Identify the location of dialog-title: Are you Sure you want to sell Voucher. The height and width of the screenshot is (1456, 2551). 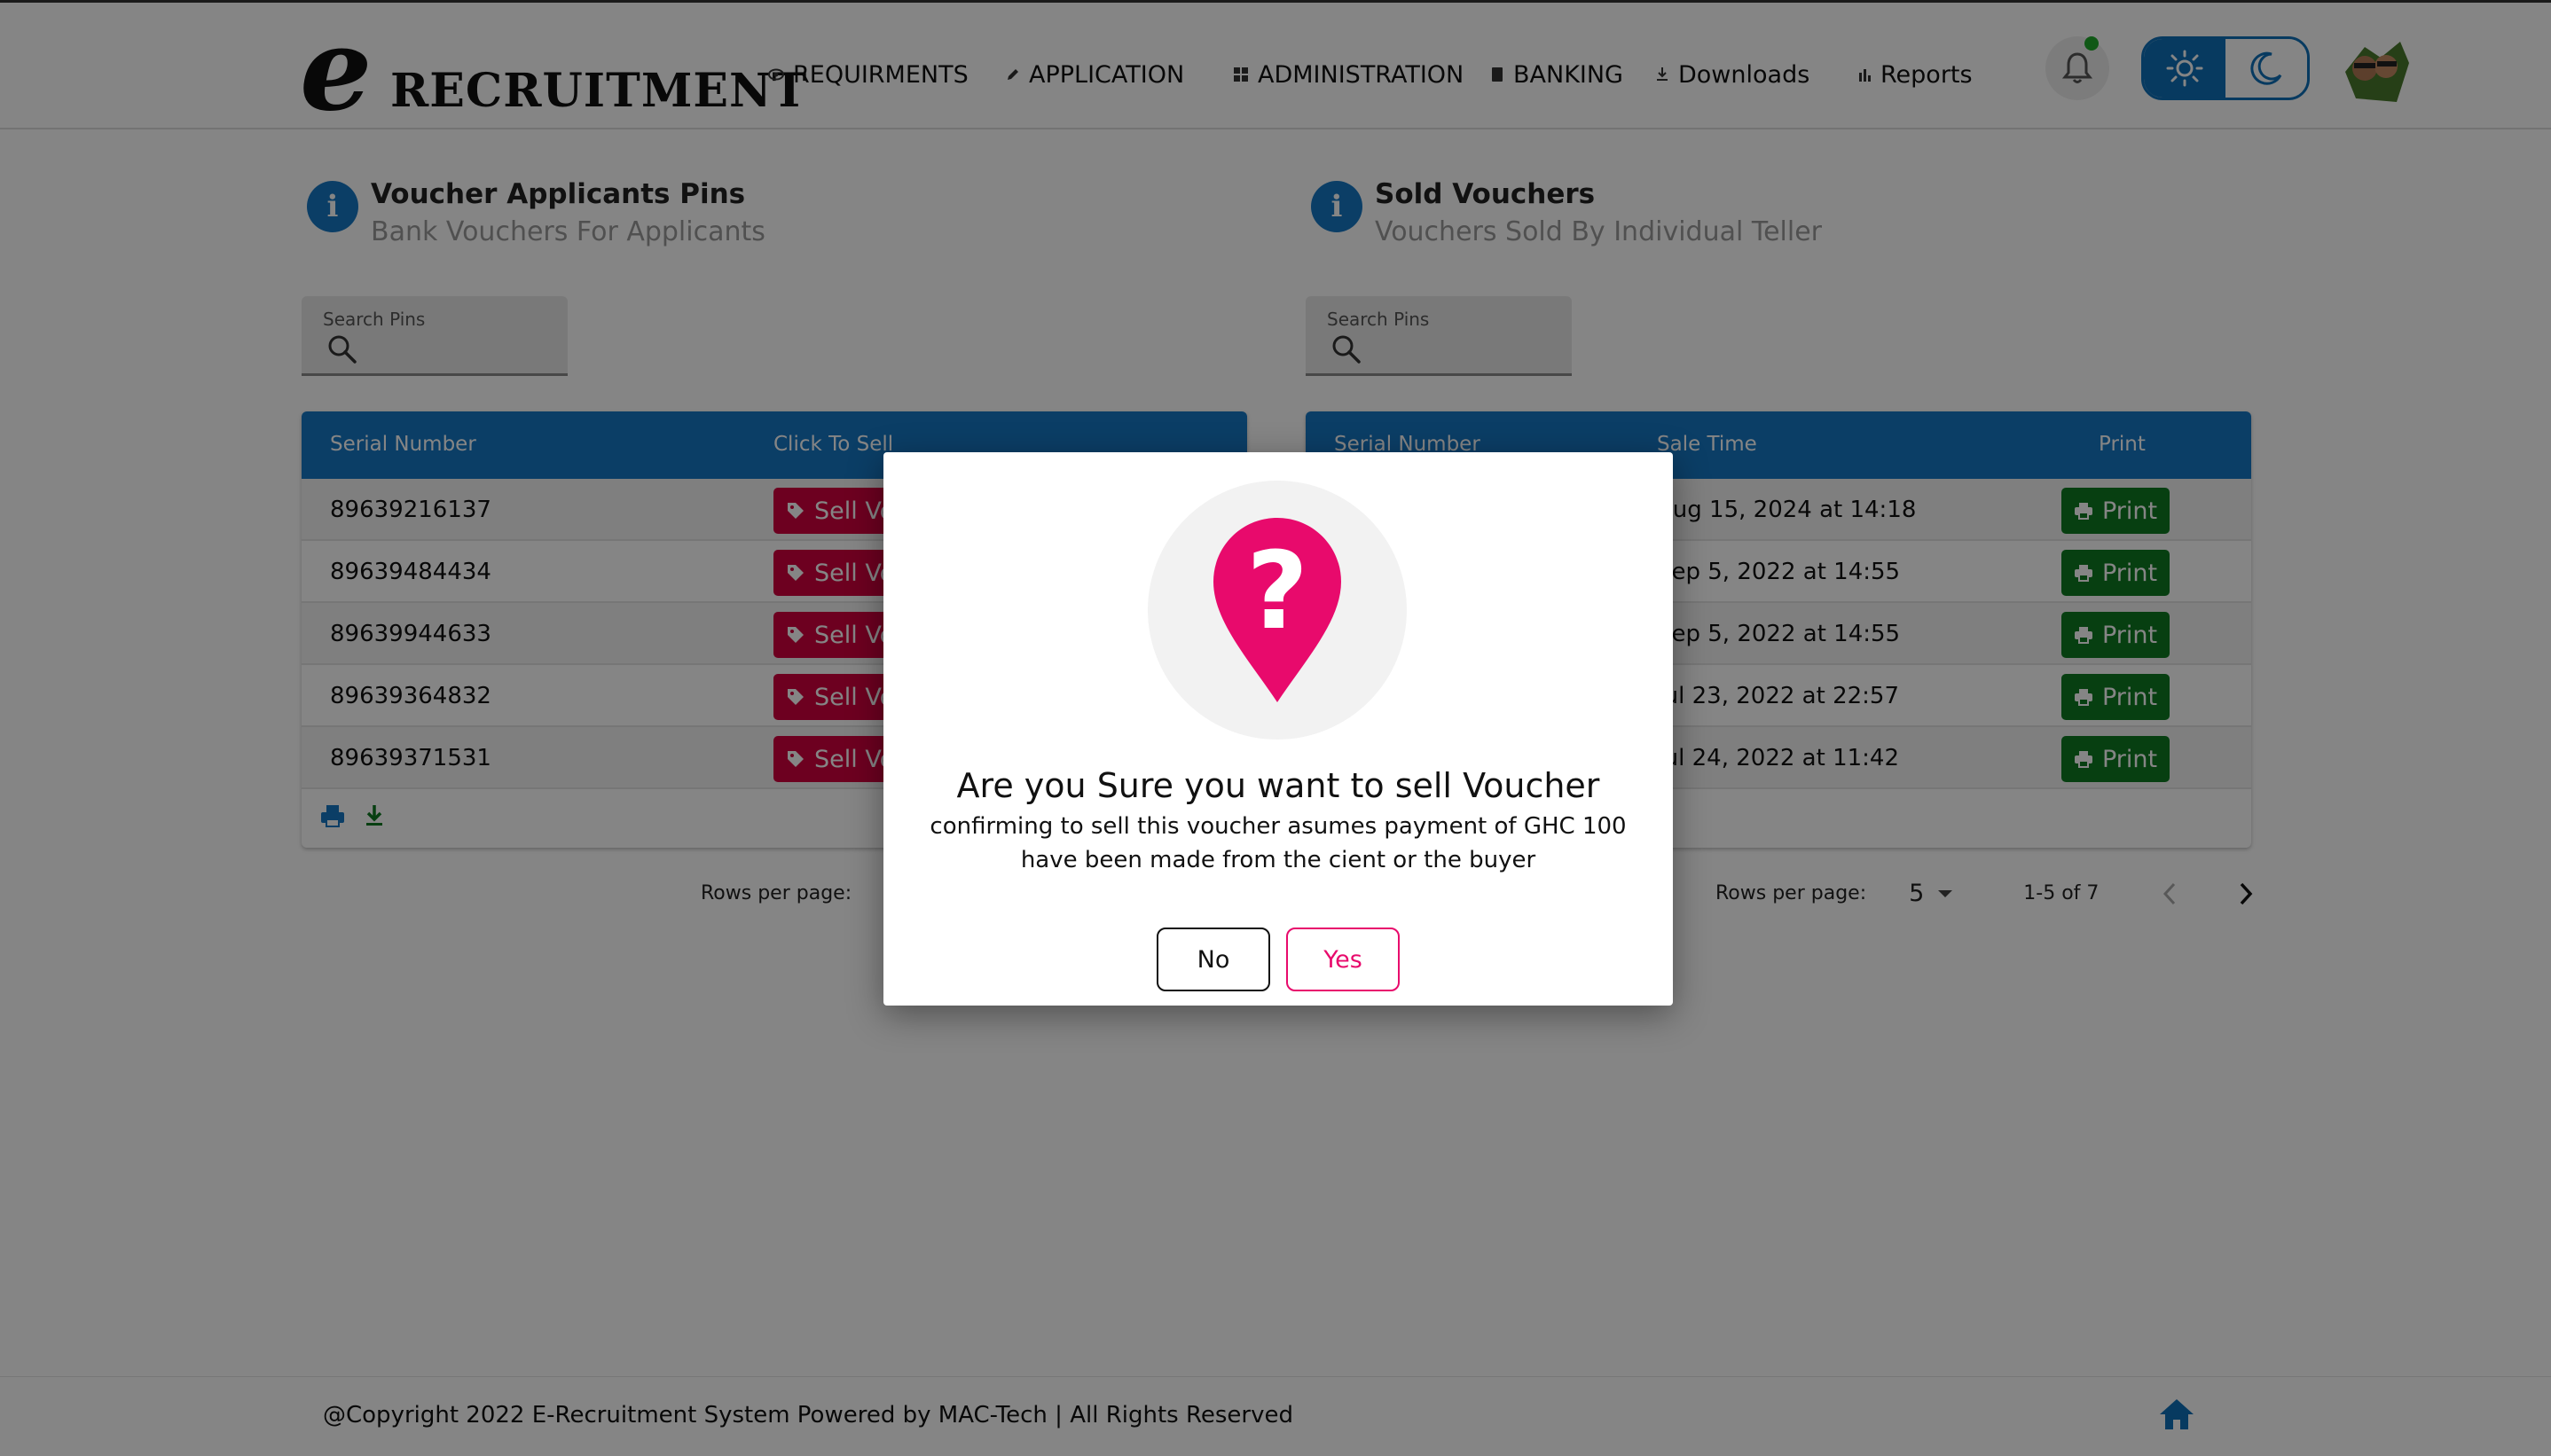
(1278, 785).